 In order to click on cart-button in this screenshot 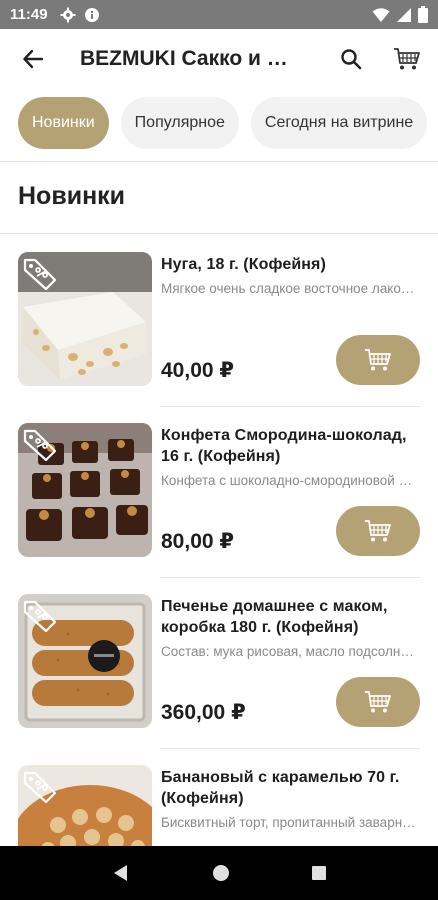, I will do `click(407, 59)`.